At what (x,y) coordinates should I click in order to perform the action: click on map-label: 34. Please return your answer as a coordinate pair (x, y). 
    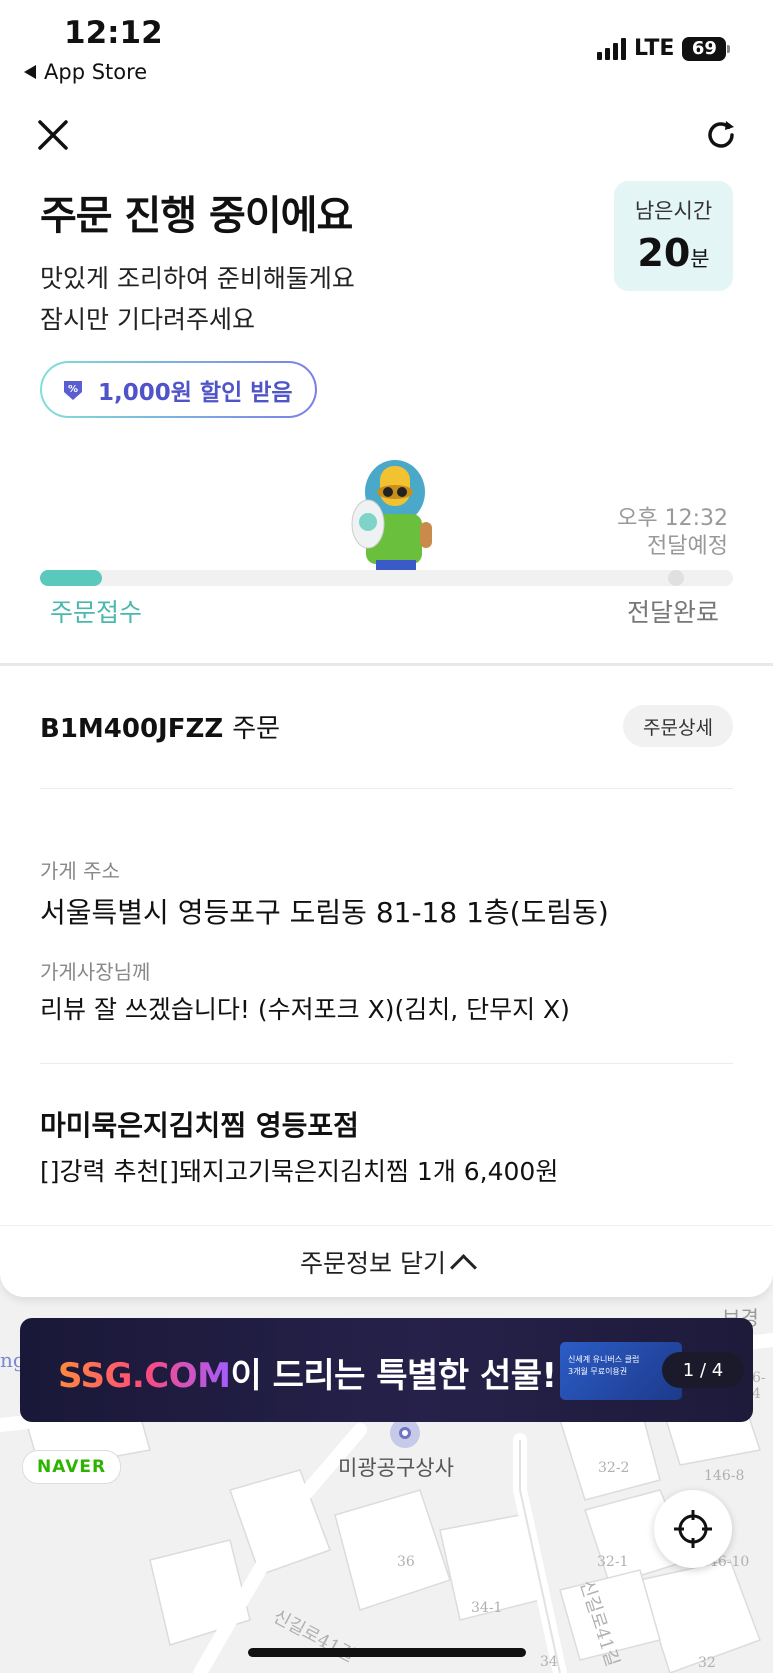
    Looking at the image, I should click on (549, 1662).